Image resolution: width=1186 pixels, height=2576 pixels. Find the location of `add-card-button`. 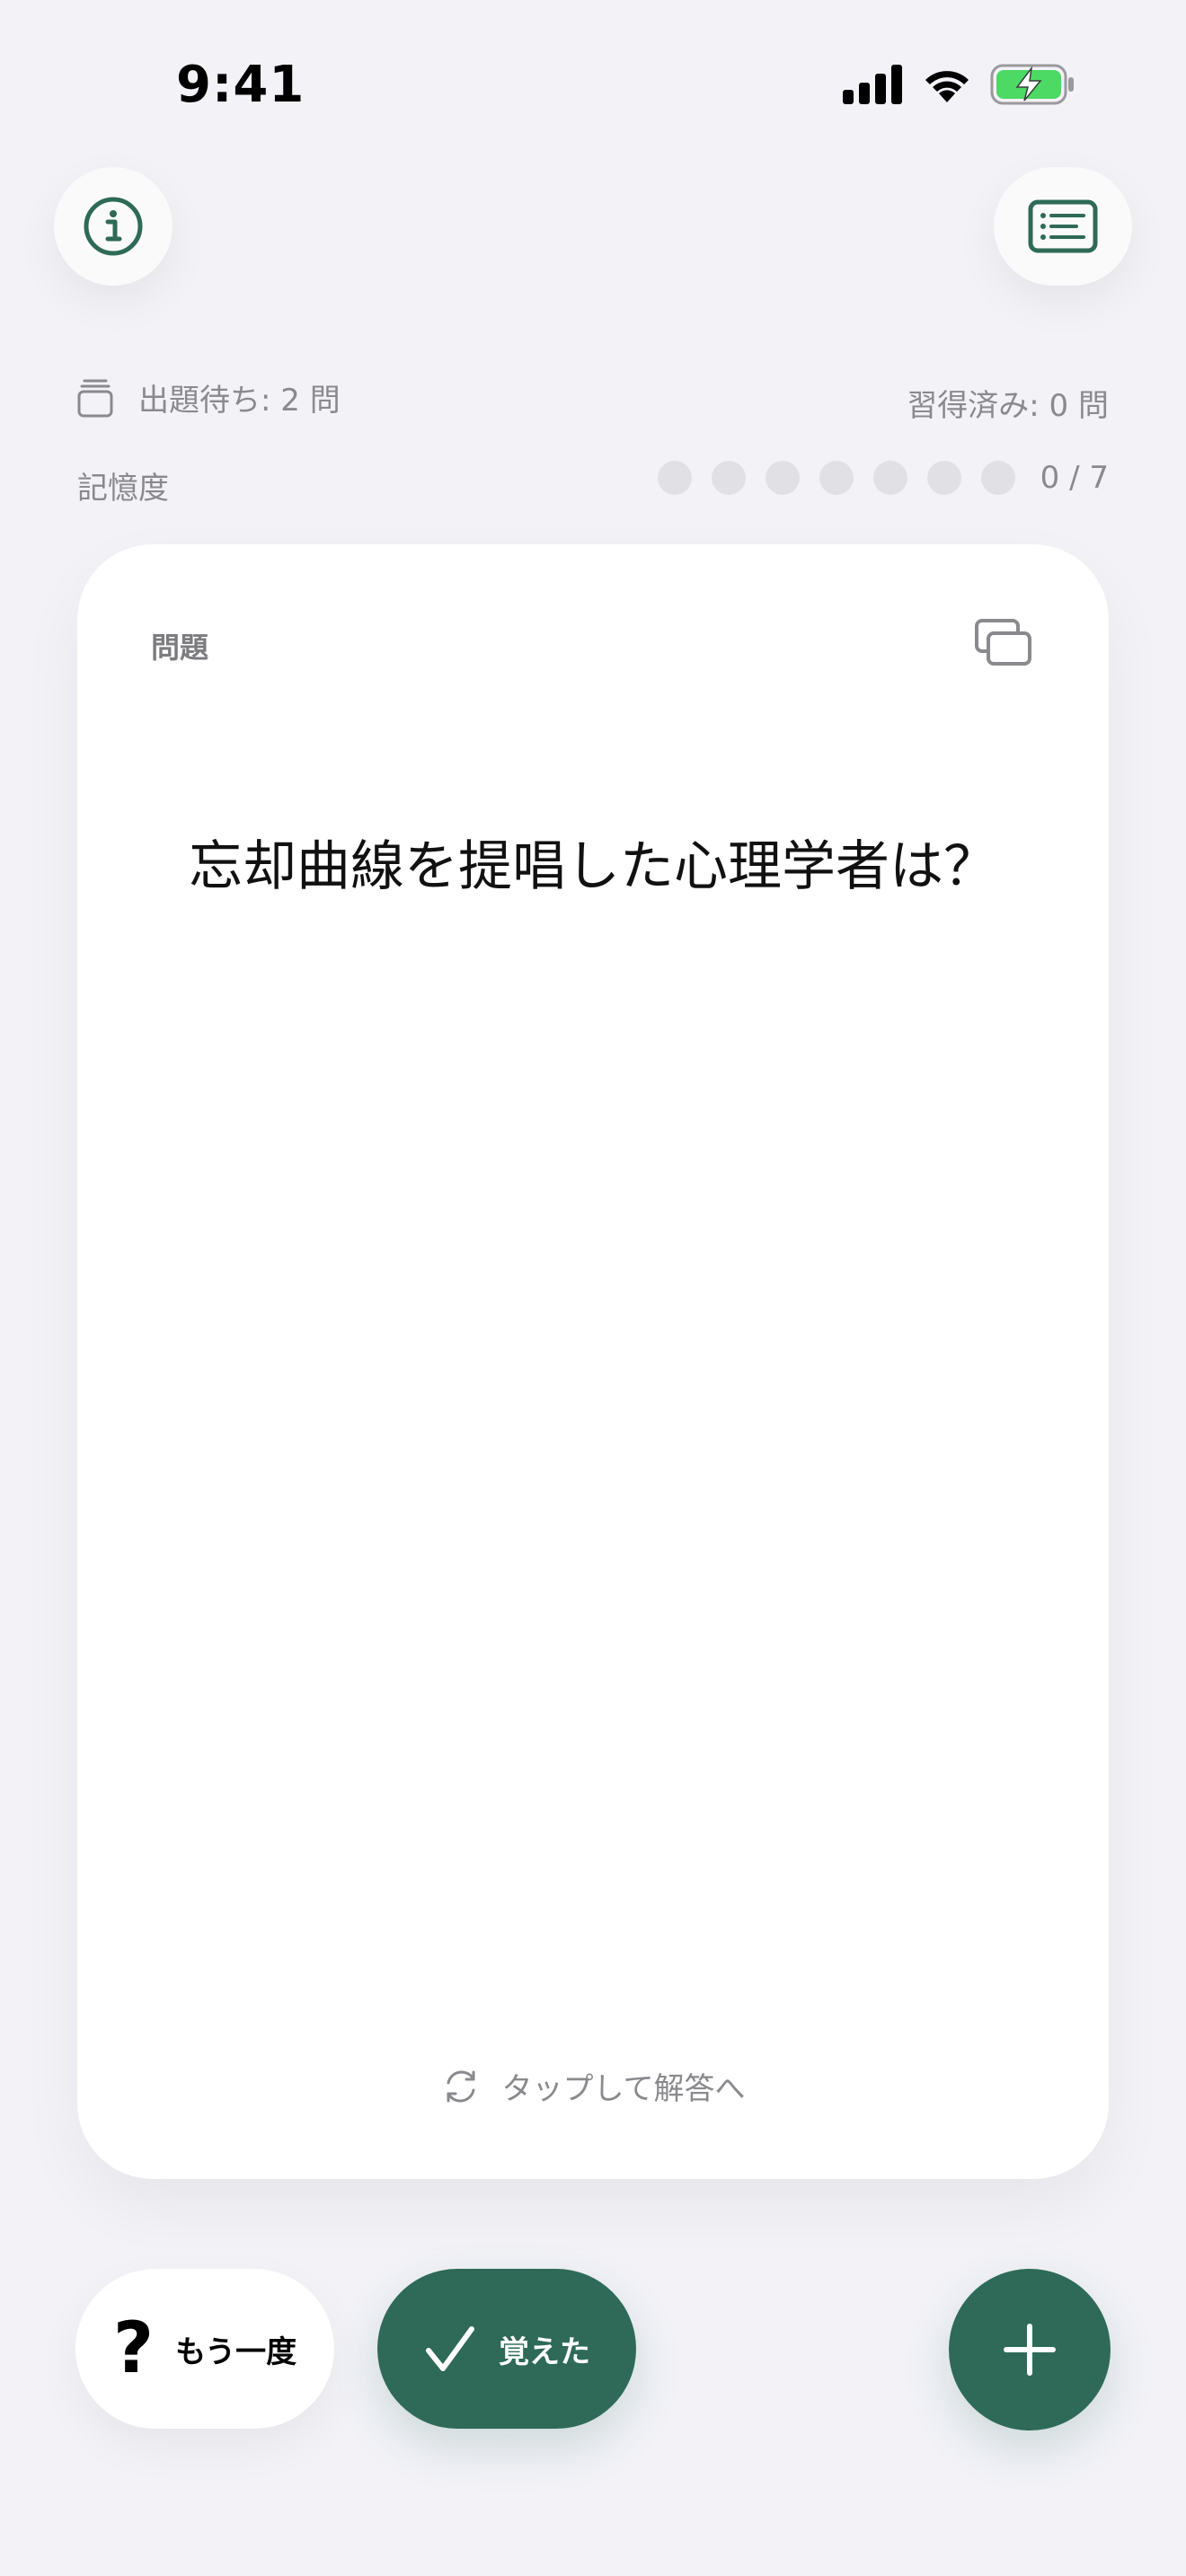

add-card-button is located at coordinates (1030, 2349).